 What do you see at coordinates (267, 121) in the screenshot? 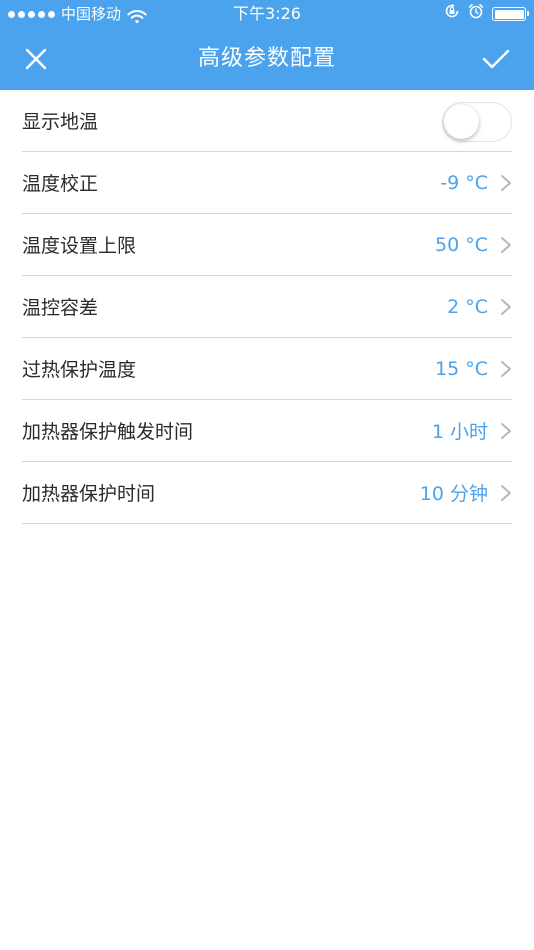
I see `setting-row-show-floor-temp: 显示地温` at bounding box center [267, 121].